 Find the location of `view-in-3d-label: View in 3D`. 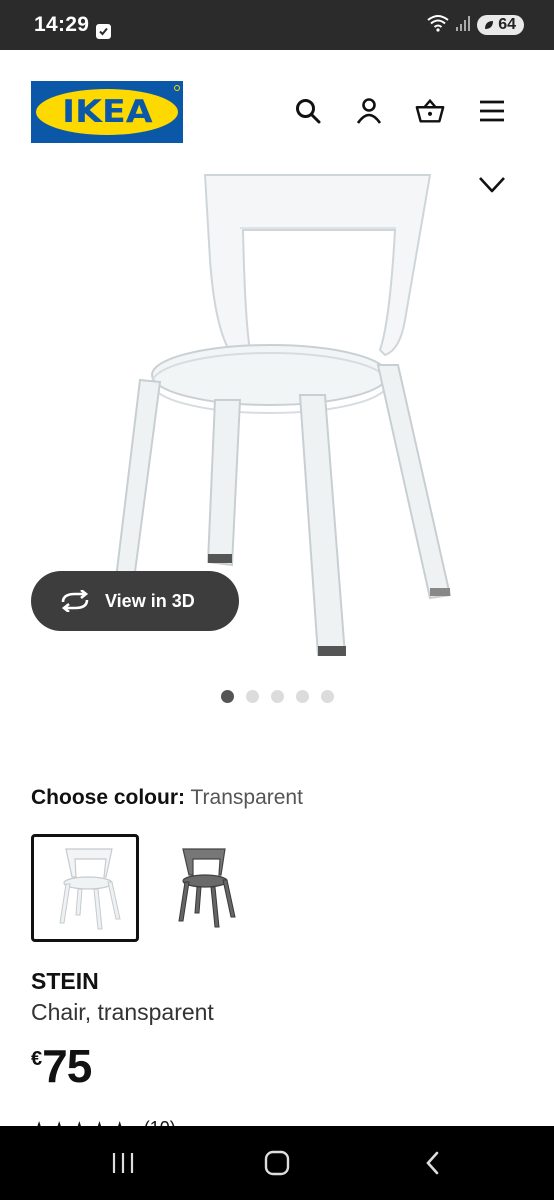

view-in-3d-label: View in 3D is located at coordinates (150, 600).